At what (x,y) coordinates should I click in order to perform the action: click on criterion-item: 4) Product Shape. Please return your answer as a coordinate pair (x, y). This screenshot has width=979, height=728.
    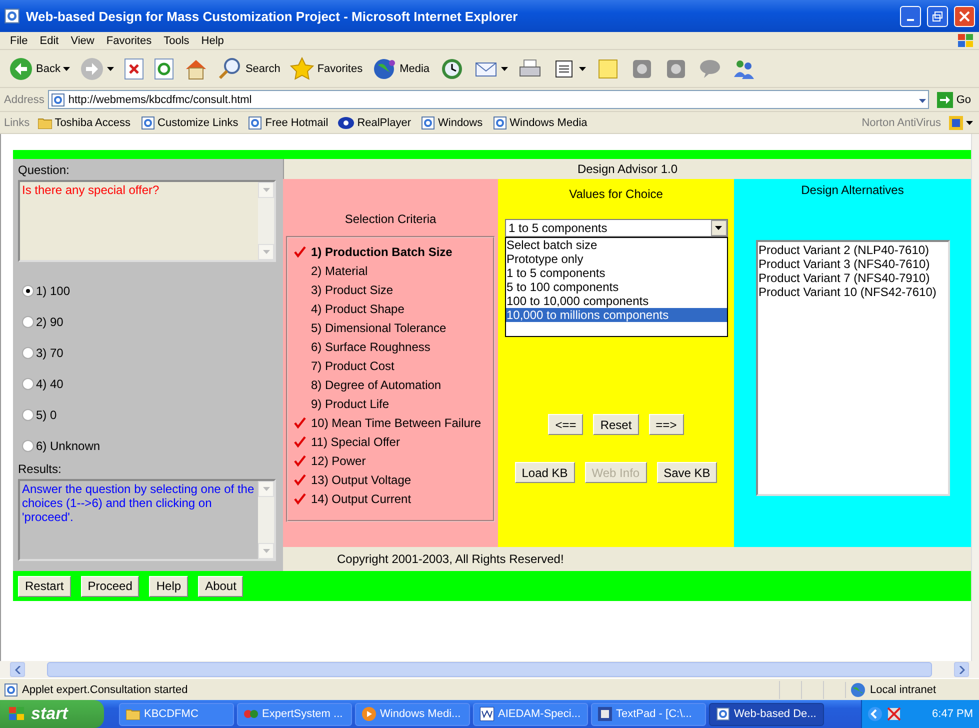
    Looking at the image, I should click on (357, 309).